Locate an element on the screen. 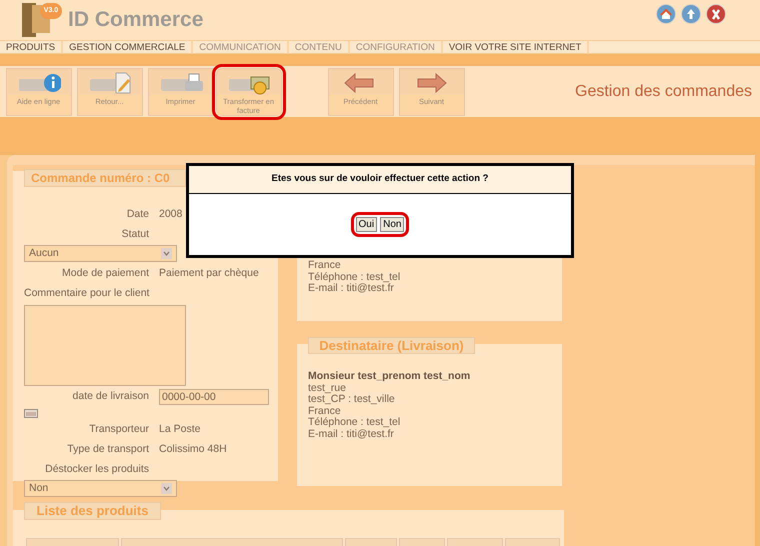 The height and width of the screenshot is (546, 760). field-label: Transporteur is located at coordinates (118, 430).